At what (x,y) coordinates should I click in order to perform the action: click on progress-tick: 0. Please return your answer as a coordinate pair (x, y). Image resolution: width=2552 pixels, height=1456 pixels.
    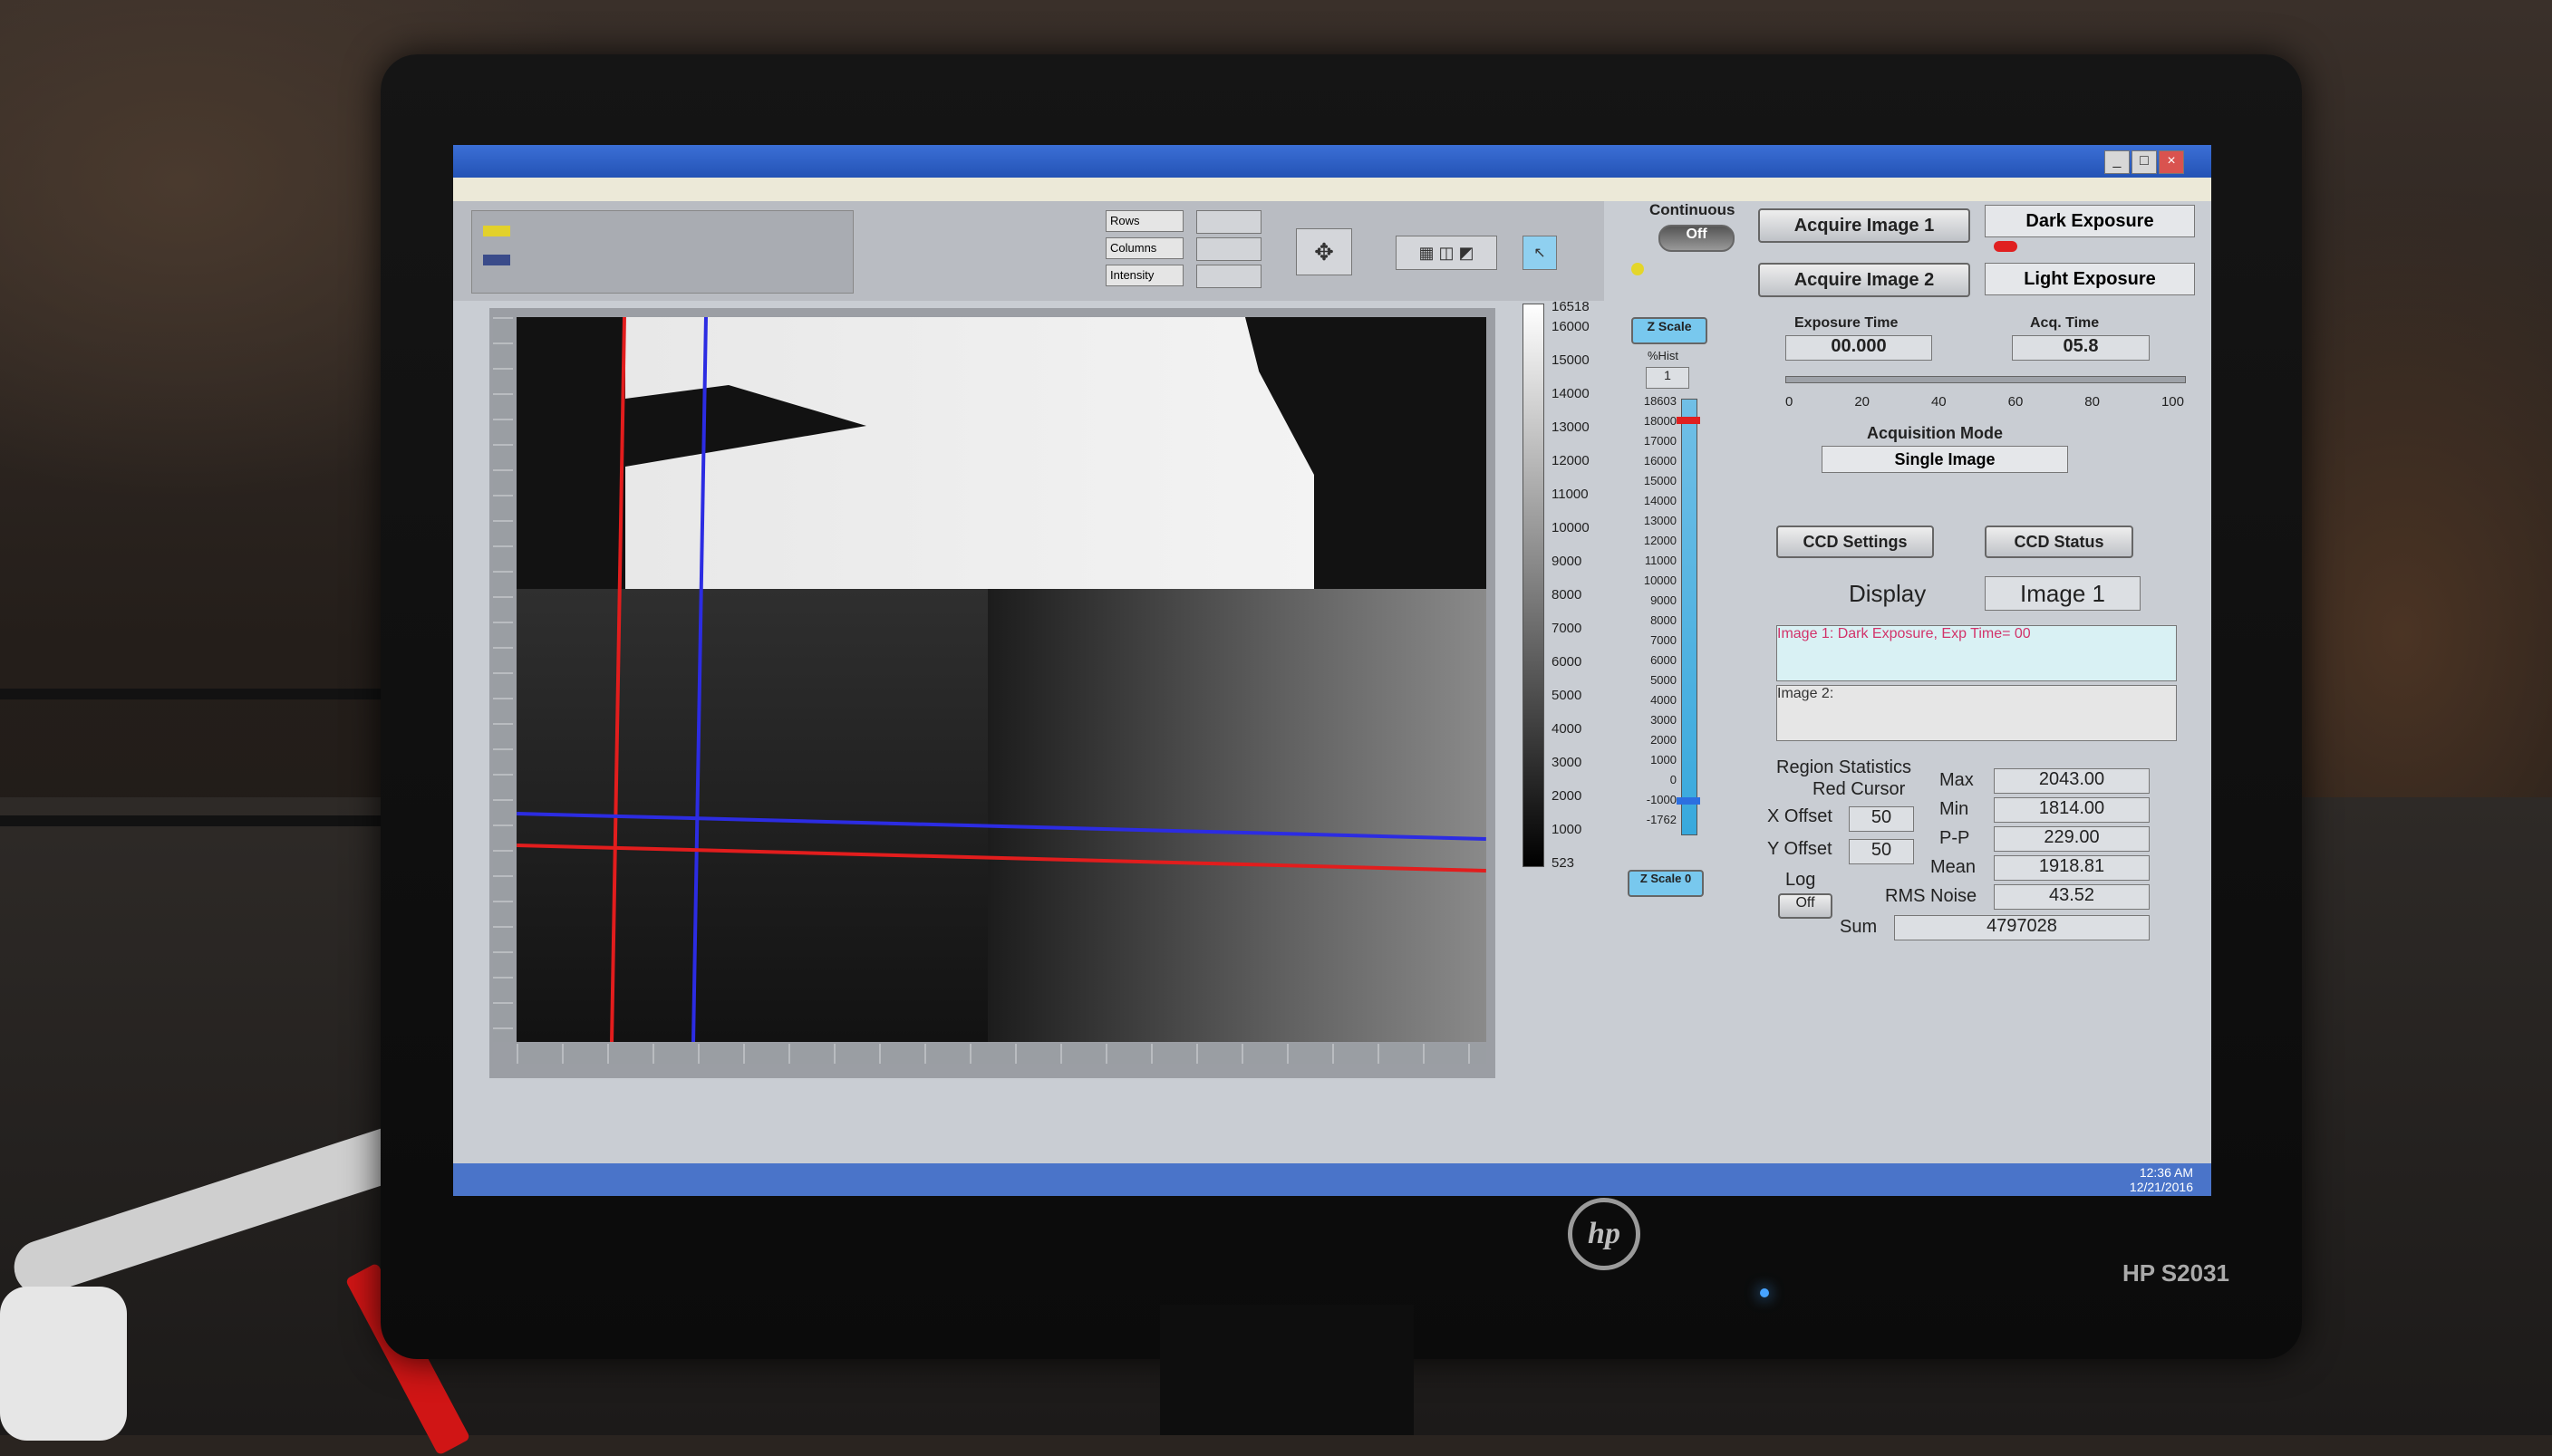
    Looking at the image, I should click on (1789, 402).